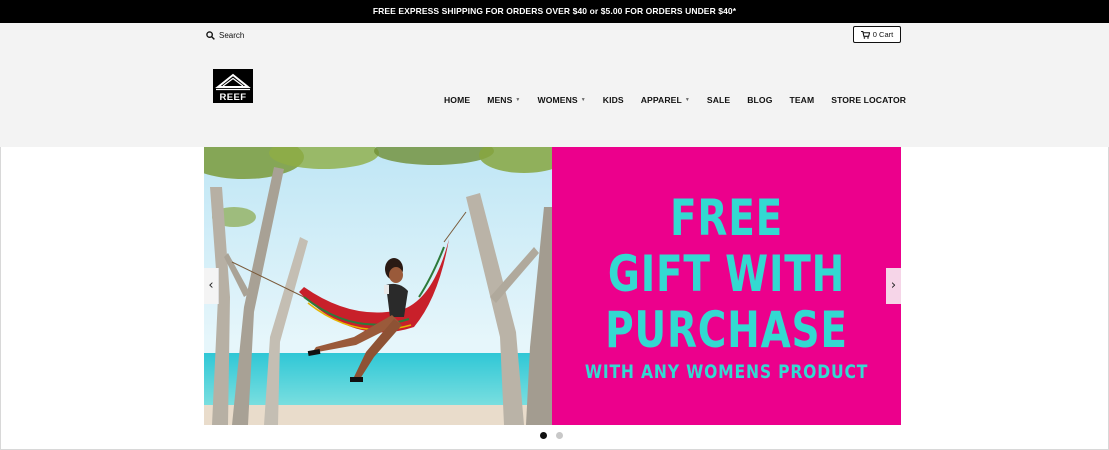 This screenshot has height=450, width=1109. Describe the element at coordinates (726, 372) in the screenshot. I see `promo-subline: WITH ANY WOMENS PRODUCT` at that location.